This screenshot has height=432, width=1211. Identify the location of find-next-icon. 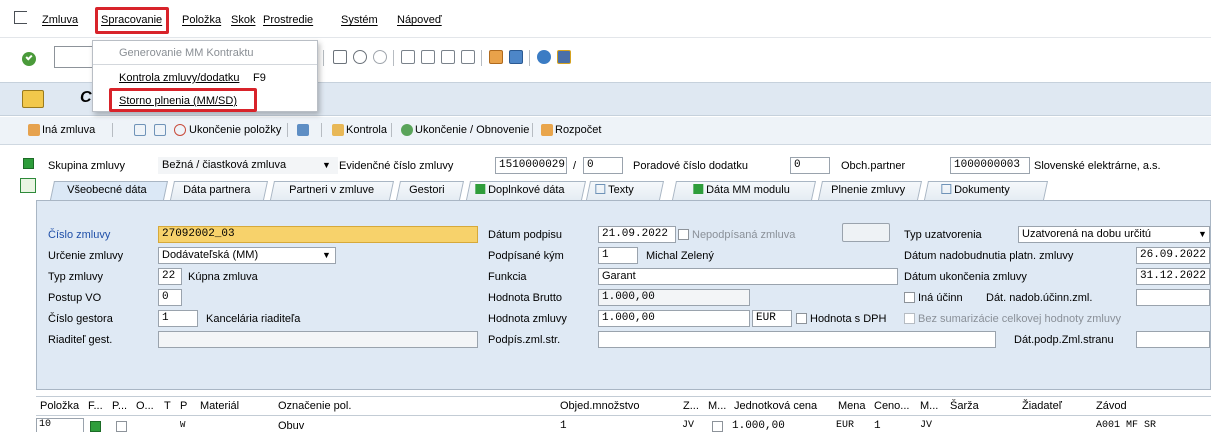
(380, 57).